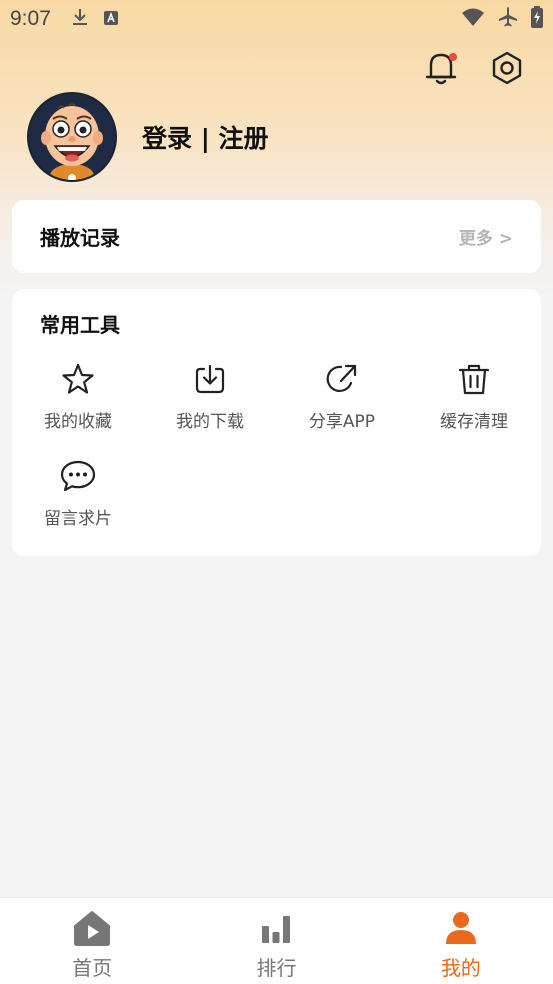 This screenshot has width=553, height=984. What do you see at coordinates (276, 968) in the screenshot?
I see `tab-label: 排行` at bounding box center [276, 968].